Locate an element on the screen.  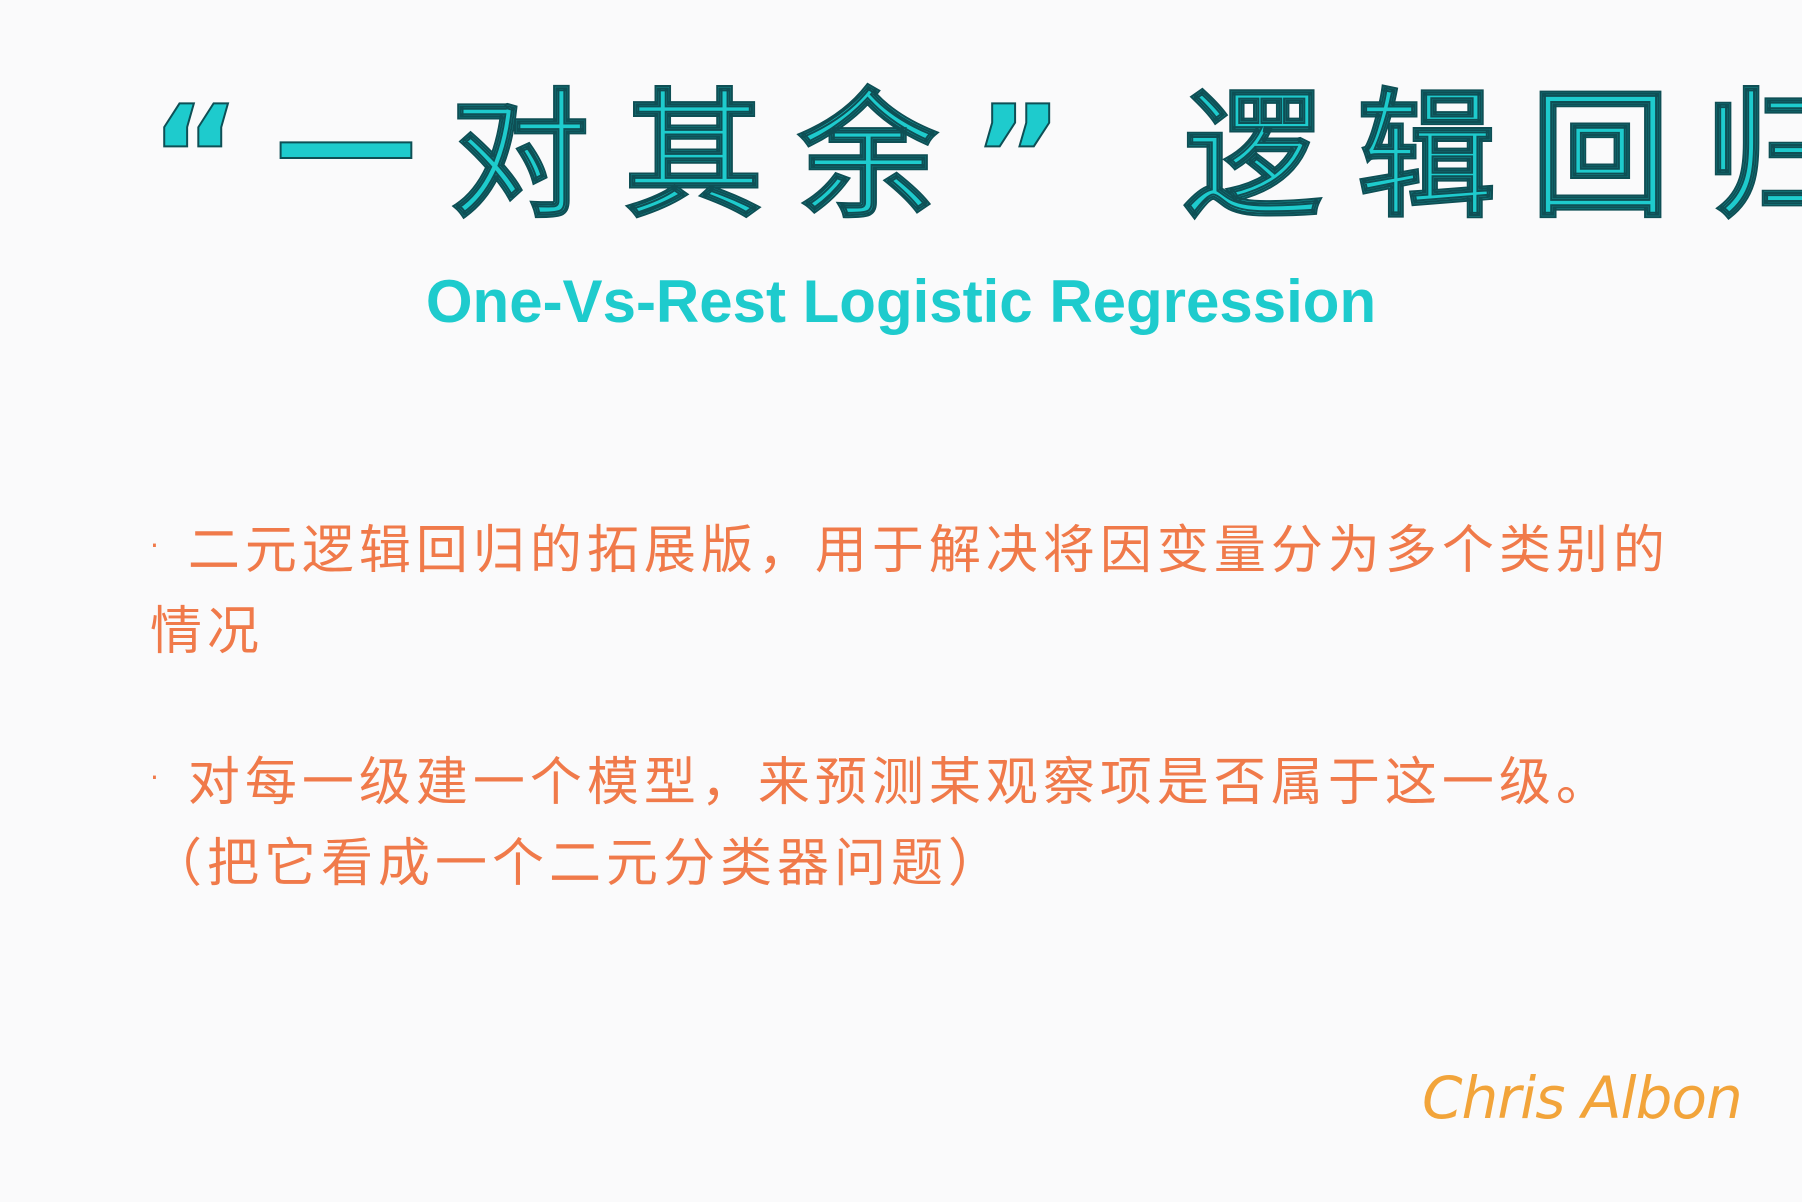
title-chinese: “一对其余” 逻辑回归 is located at coordinates (975, 156).